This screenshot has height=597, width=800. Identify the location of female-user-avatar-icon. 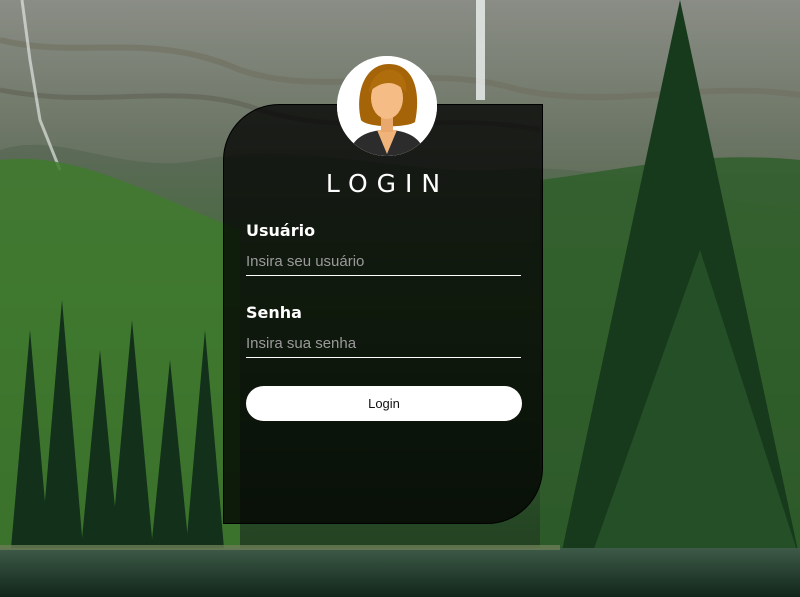
(387, 106).